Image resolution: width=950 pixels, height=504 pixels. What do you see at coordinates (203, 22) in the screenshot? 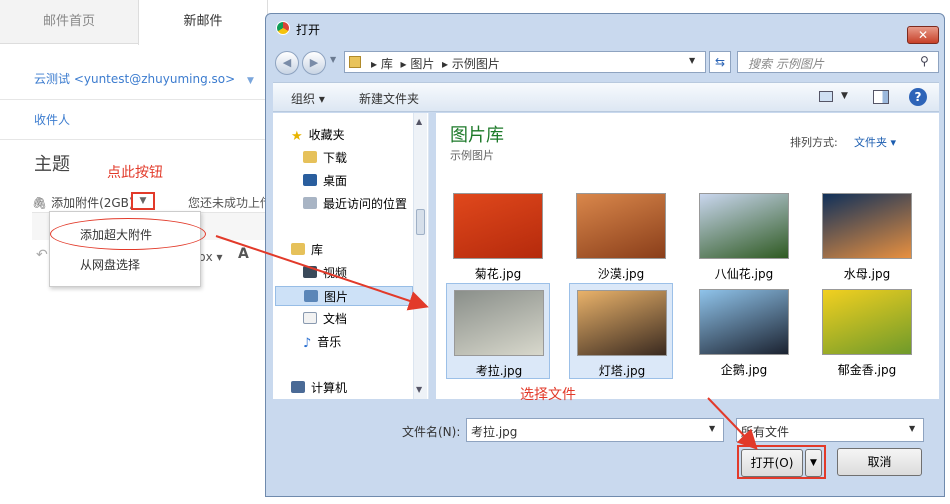
I see `tab-new-mail: 新邮件` at bounding box center [203, 22].